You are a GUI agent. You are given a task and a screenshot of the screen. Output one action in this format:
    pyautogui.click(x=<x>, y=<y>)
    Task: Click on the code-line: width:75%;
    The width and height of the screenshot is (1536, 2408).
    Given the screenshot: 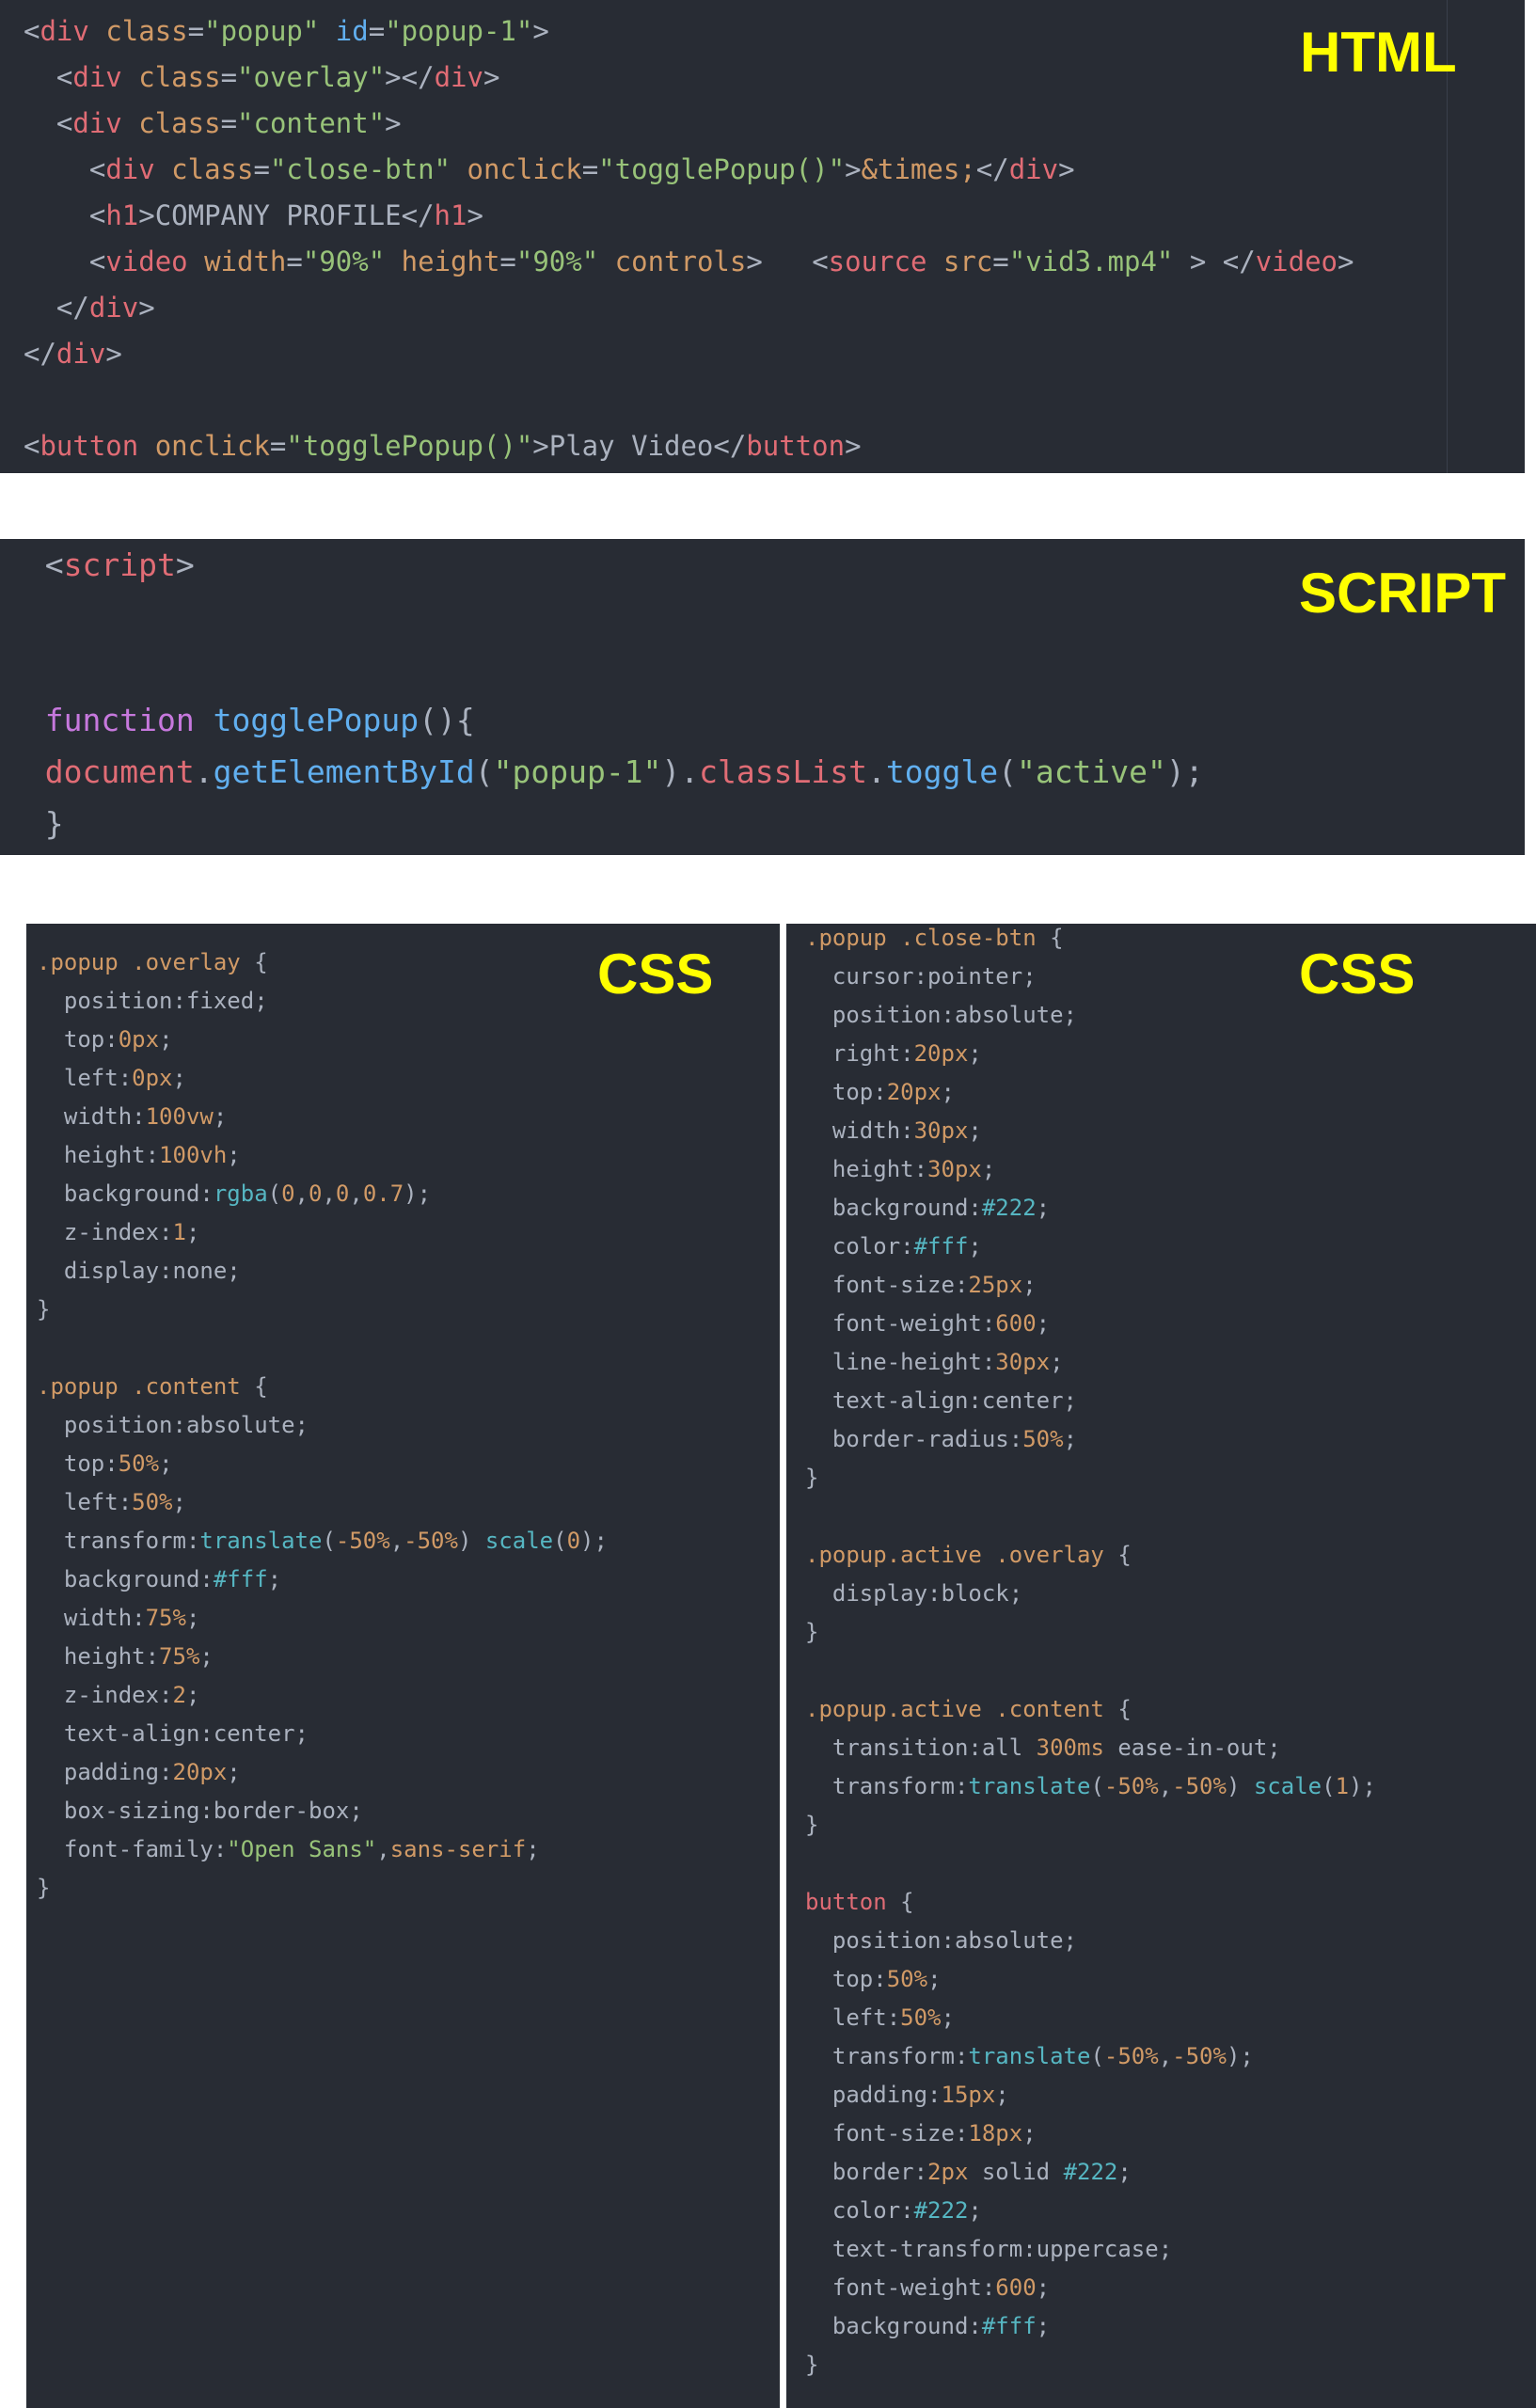 What is the action you would take?
    pyautogui.click(x=322, y=1619)
    